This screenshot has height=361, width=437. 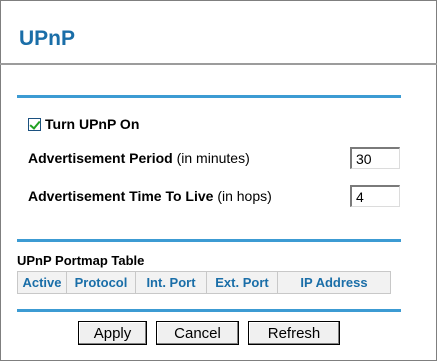 I want to click on turn-upnp-on-label: Turn UPnP On, so click(x=92, y=124).